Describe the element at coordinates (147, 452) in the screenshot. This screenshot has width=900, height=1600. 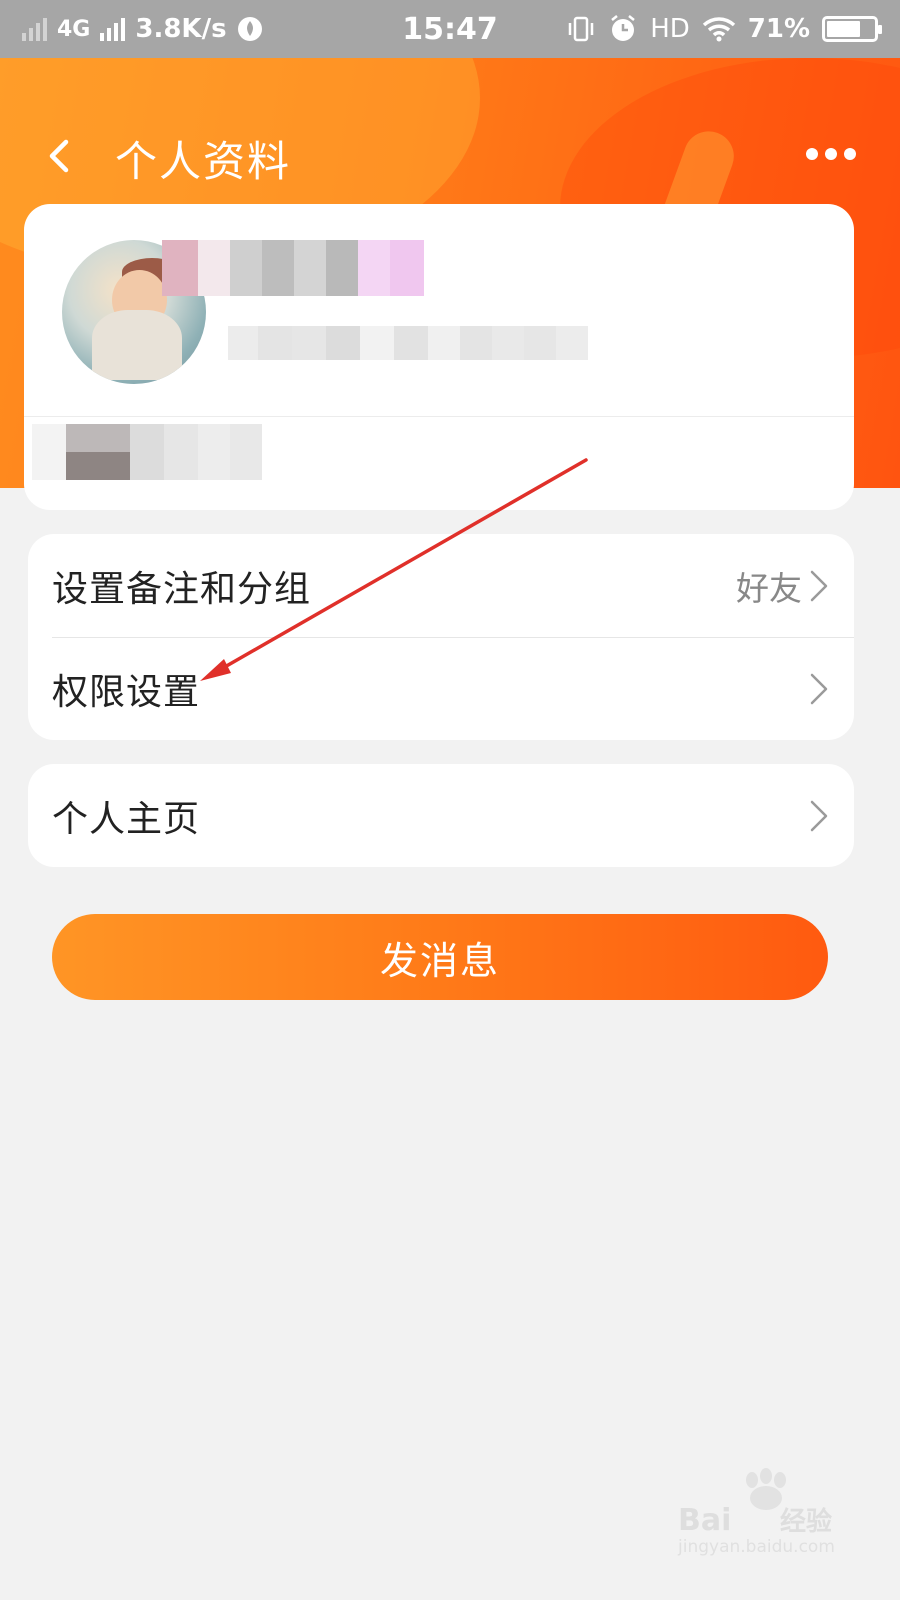
I see `redacted-signature` at that location.